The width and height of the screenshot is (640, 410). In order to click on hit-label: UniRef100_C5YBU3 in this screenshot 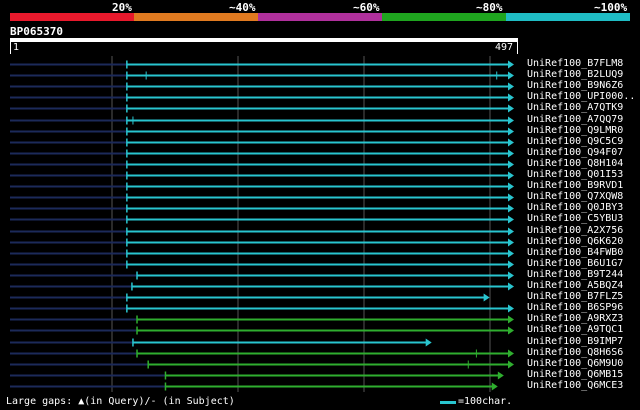, I will do `click(575, 218)`.